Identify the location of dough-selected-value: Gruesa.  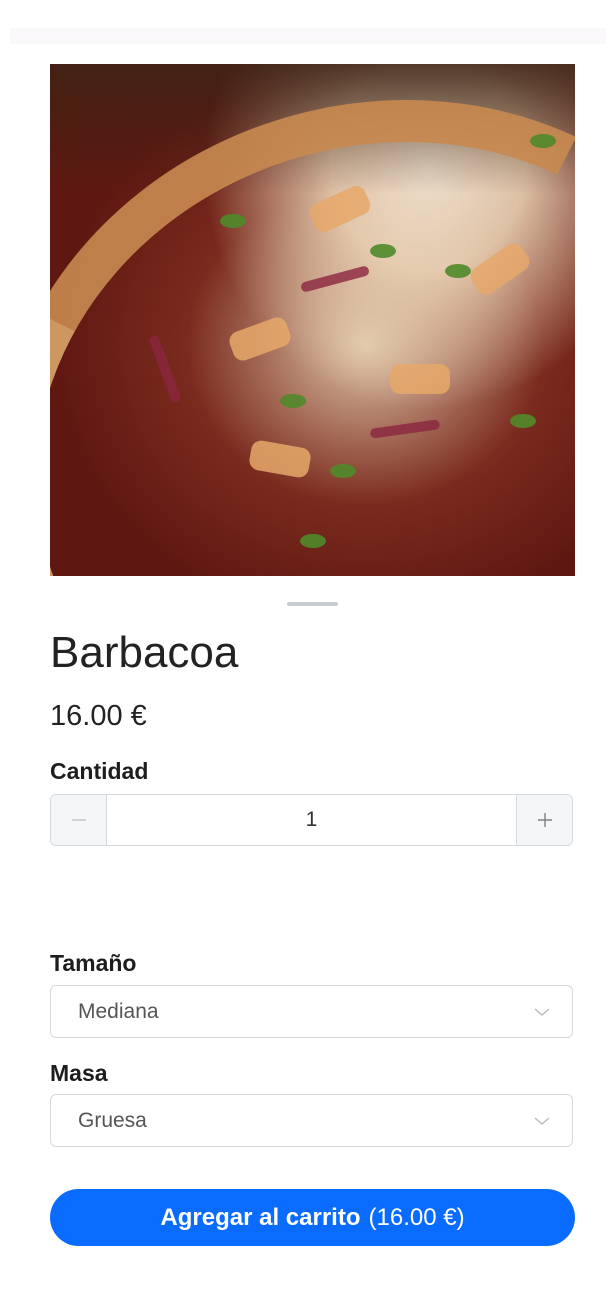
(112, 1120).